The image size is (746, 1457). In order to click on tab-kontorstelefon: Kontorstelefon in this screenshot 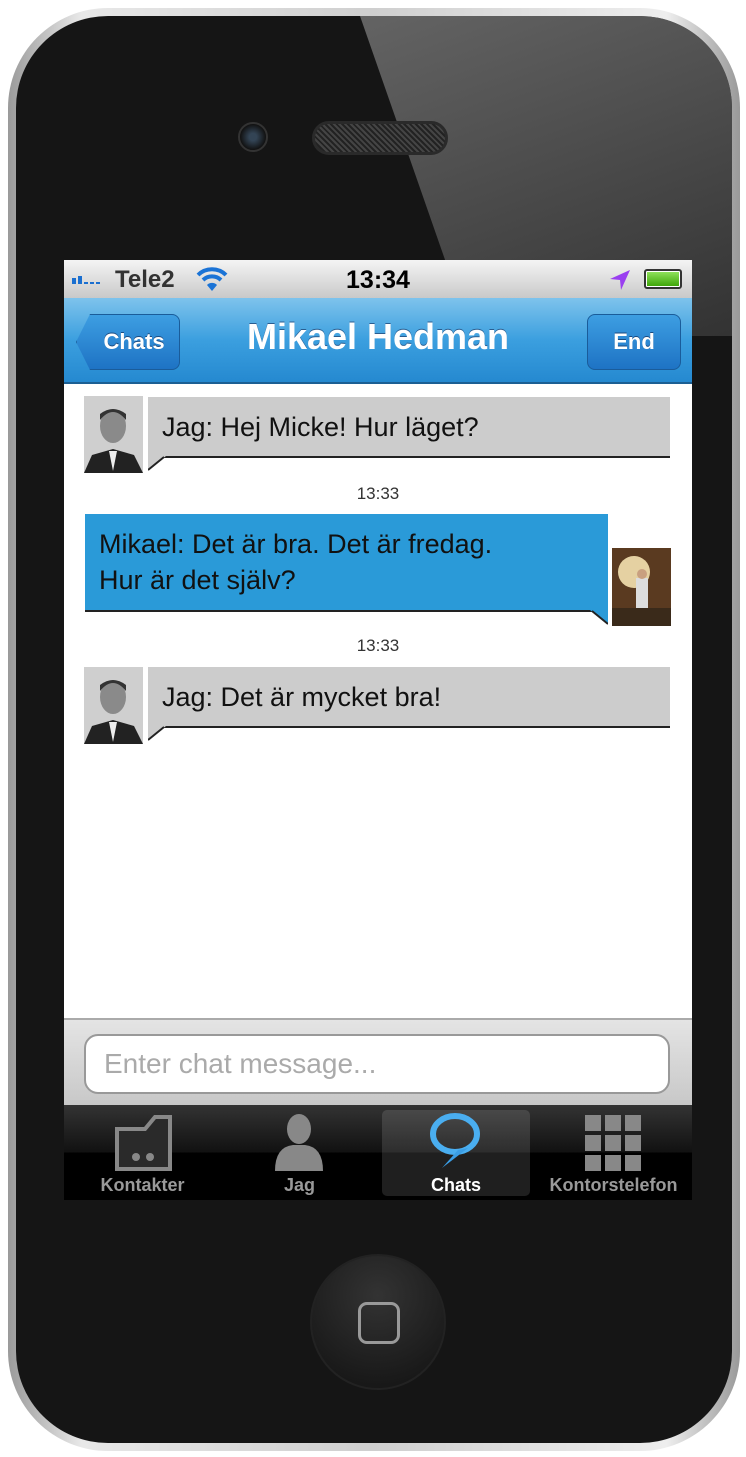, I will do `click(613, 1152)`.